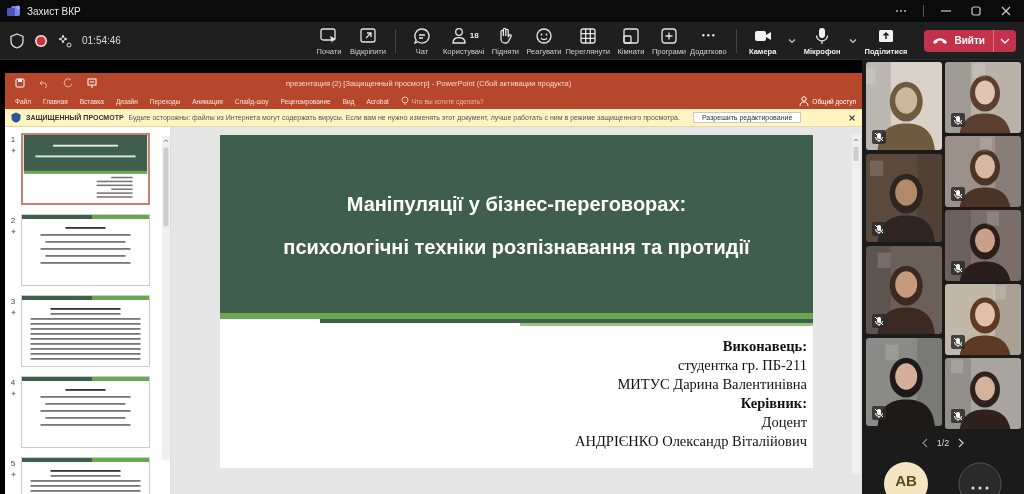 This screenshot has width=1024, height=494. Describe the element at coordinates (943, 443) in the screenshot. I see `page-indicator: 1/2` at that location.